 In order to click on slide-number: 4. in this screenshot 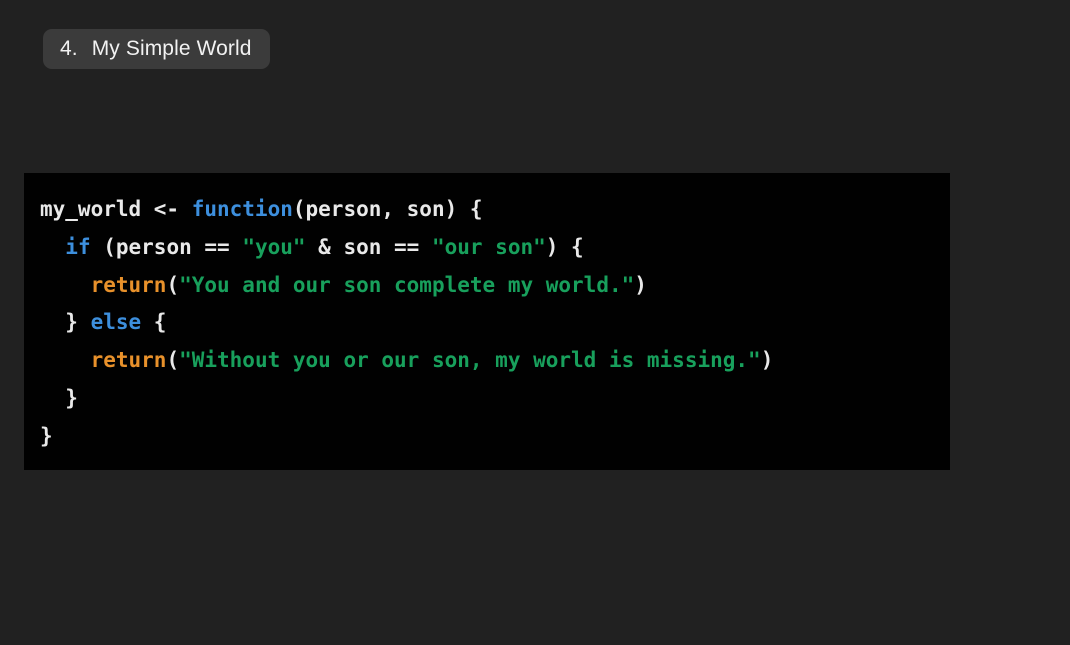, I will do `click(69, 48)`.